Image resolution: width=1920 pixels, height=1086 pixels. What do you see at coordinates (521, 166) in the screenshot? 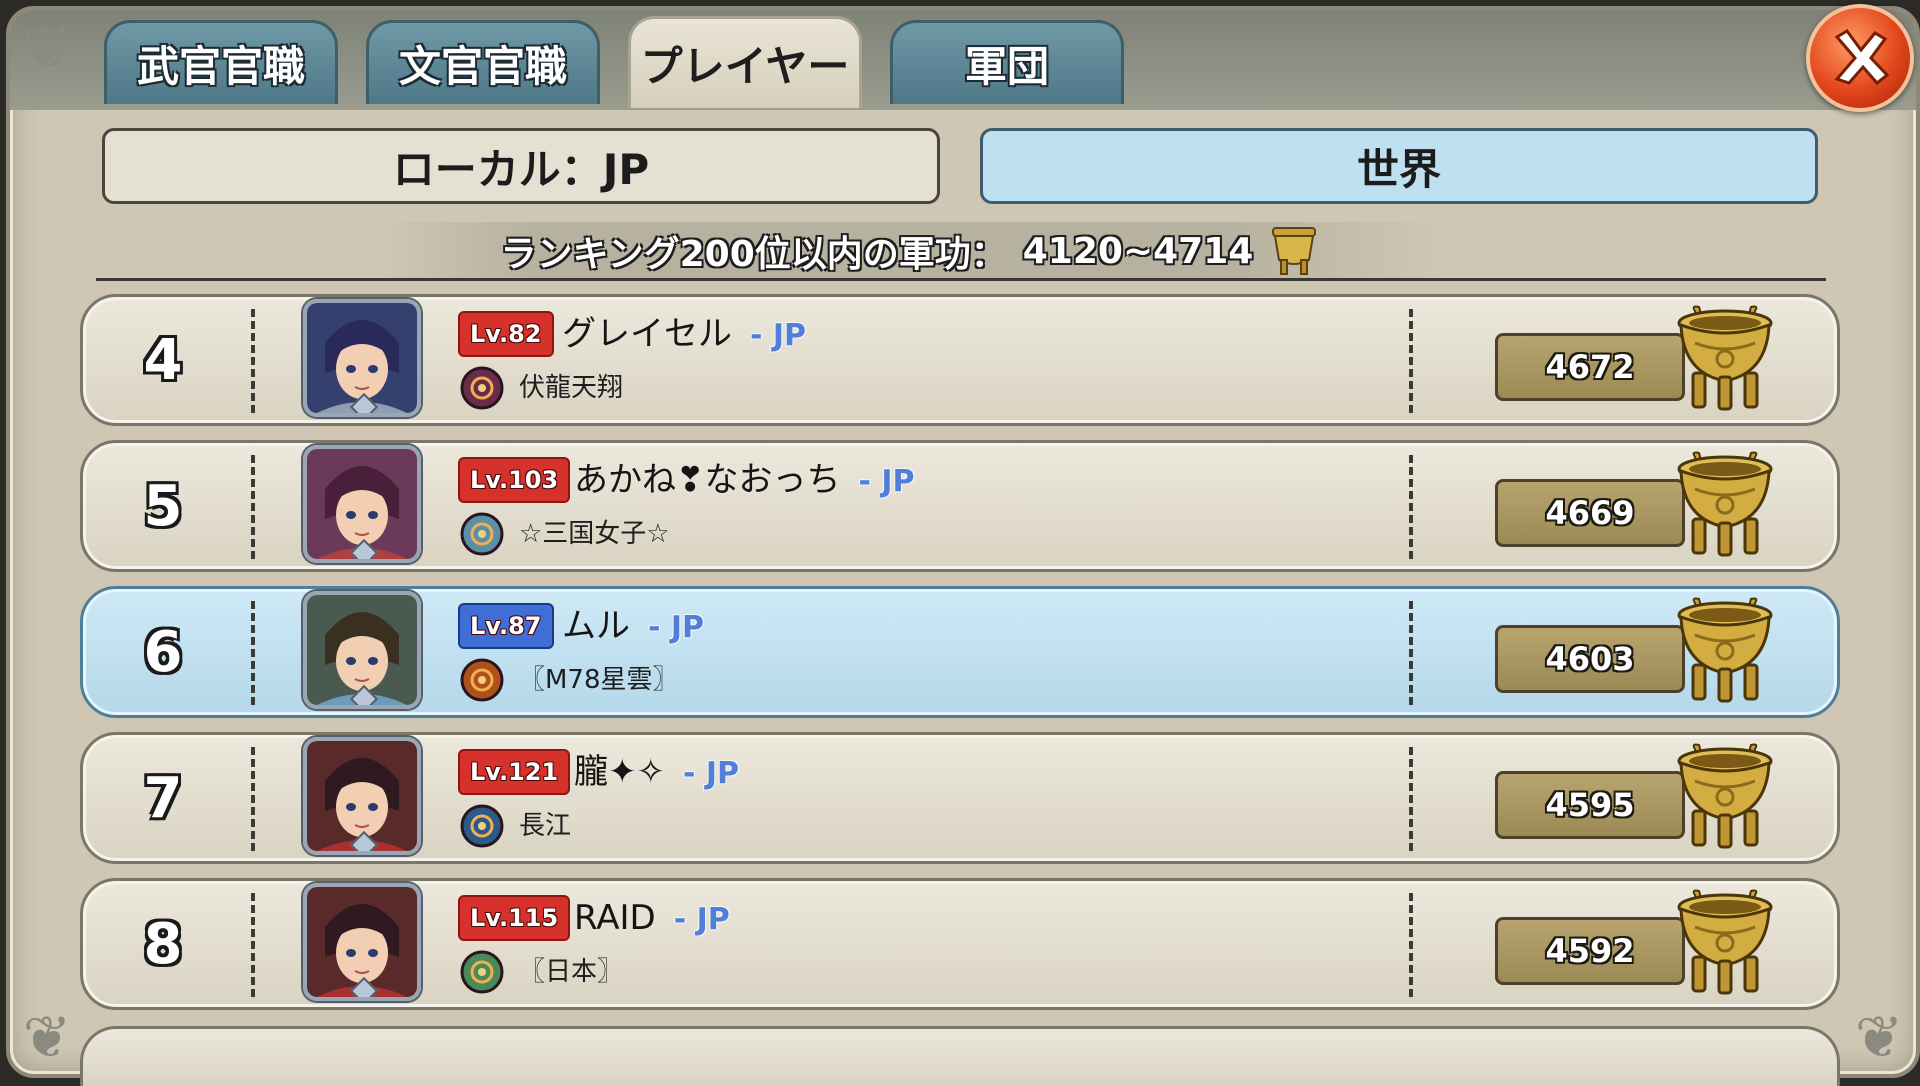
I see `scope-local-button: ローカル：JP` at bounding box center [521, 166].